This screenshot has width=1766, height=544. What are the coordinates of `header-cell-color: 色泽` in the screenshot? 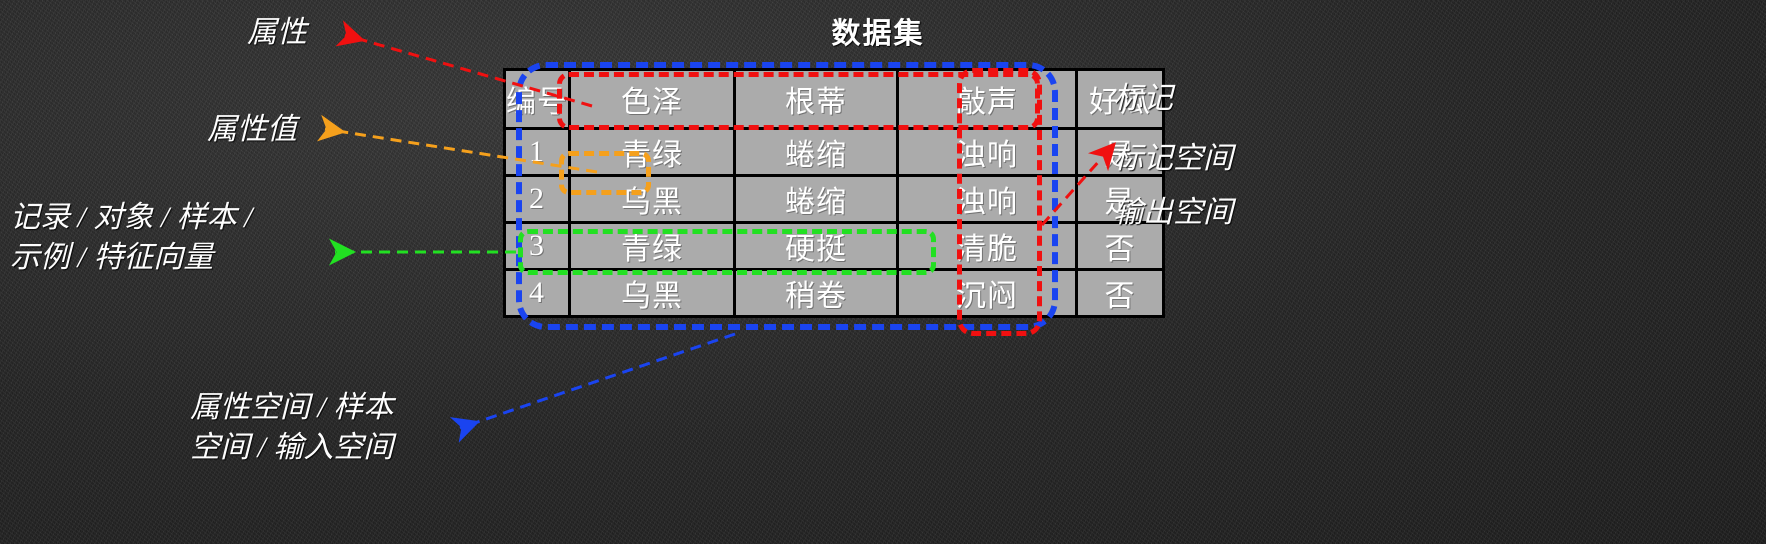 It's located at (652, 99).